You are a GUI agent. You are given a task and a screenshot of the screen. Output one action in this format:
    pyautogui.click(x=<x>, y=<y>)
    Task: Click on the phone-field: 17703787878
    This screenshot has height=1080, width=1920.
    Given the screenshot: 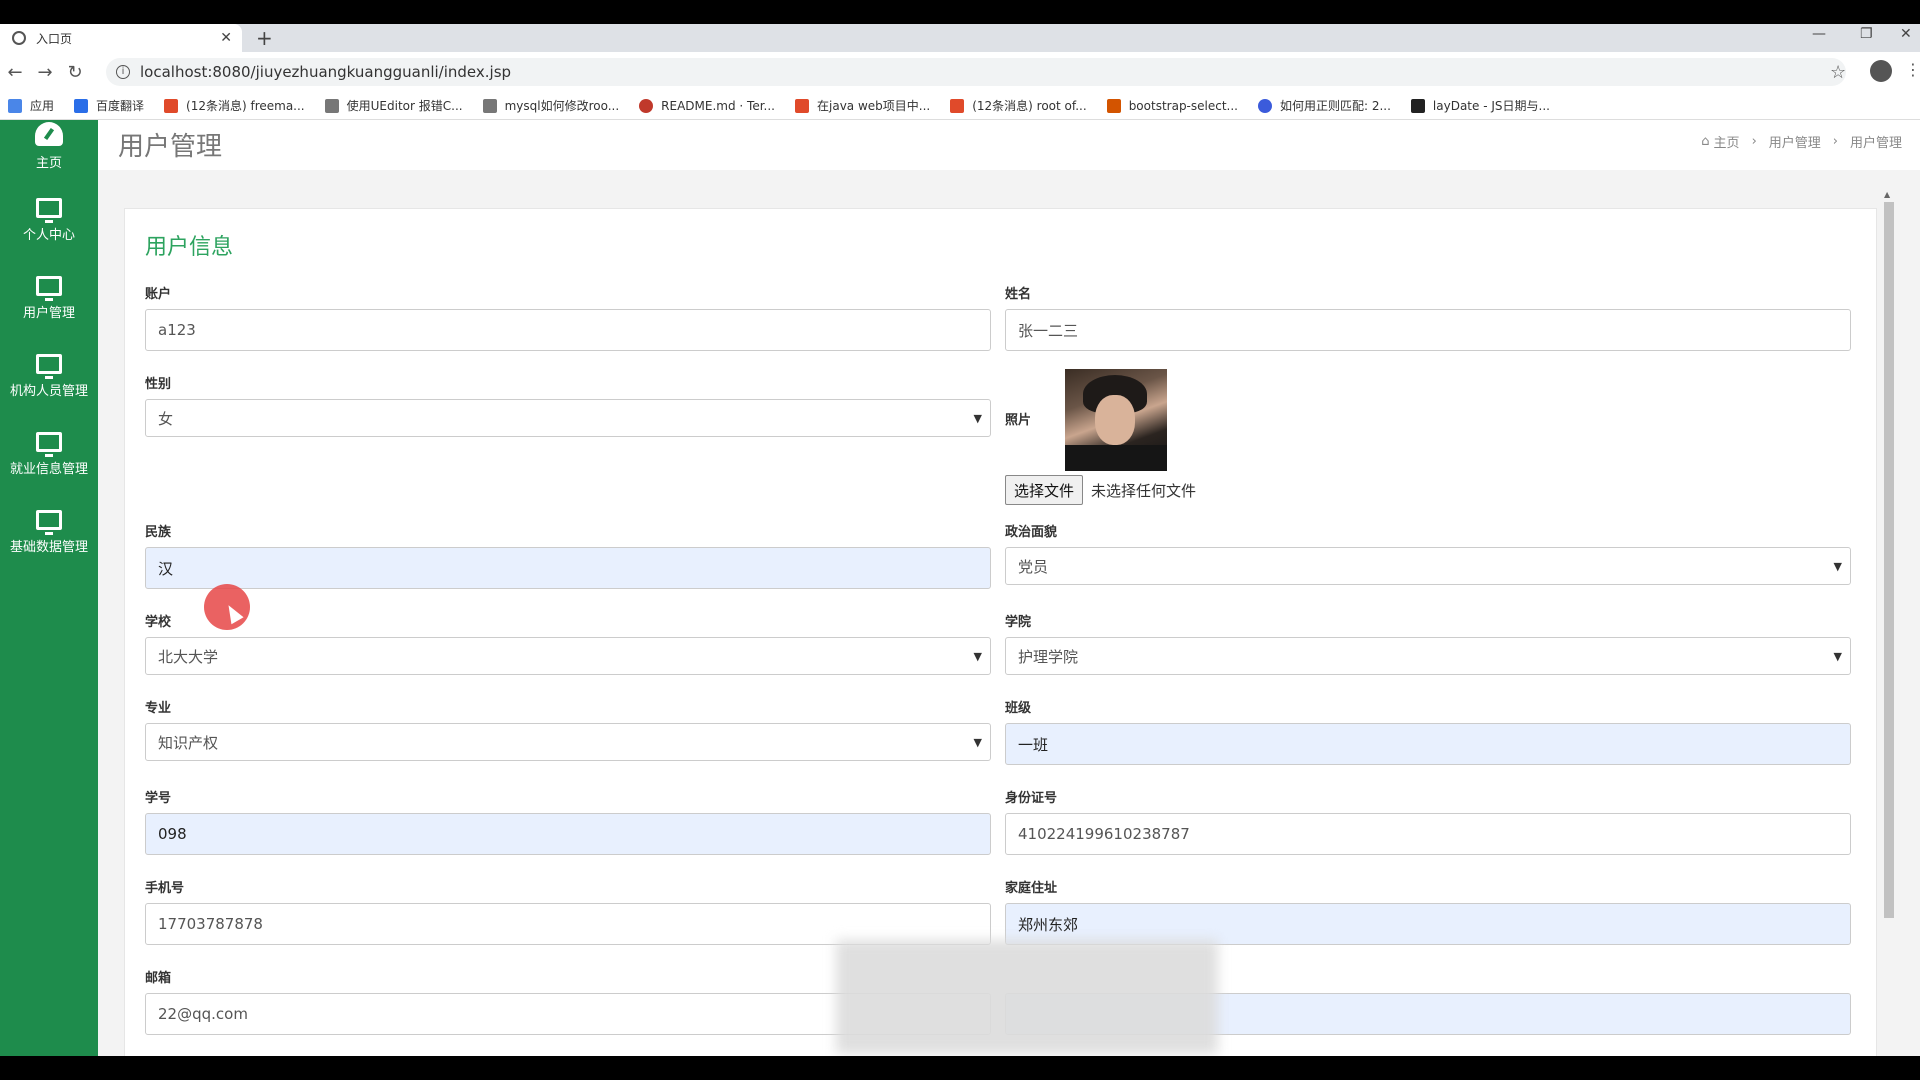 What is the action you would take?
    pyautogui.click(x=568, y=924)
    